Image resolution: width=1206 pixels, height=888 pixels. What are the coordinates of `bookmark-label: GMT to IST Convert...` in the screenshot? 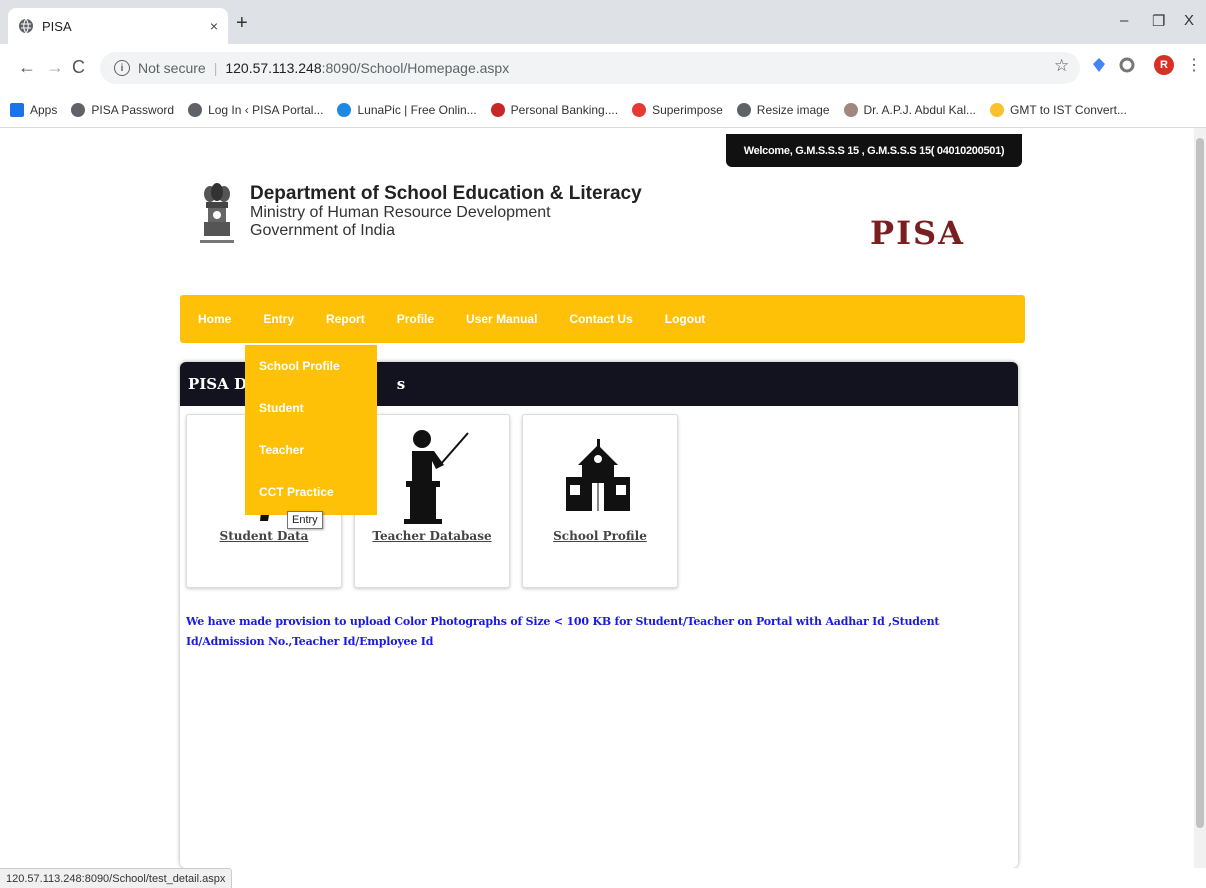 It's located at (1068, 109).